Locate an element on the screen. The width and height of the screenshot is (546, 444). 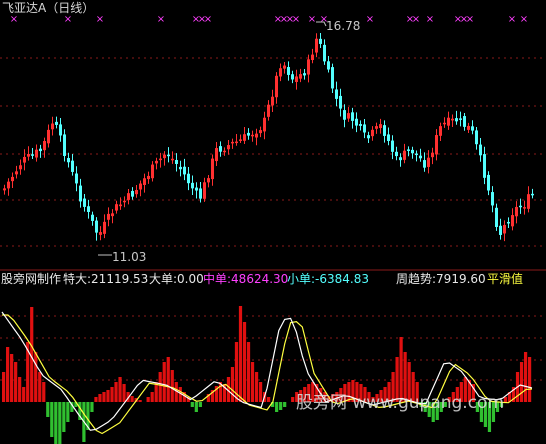
legend-teda: 特大:21119.53 is located at coordinates (106, 279).